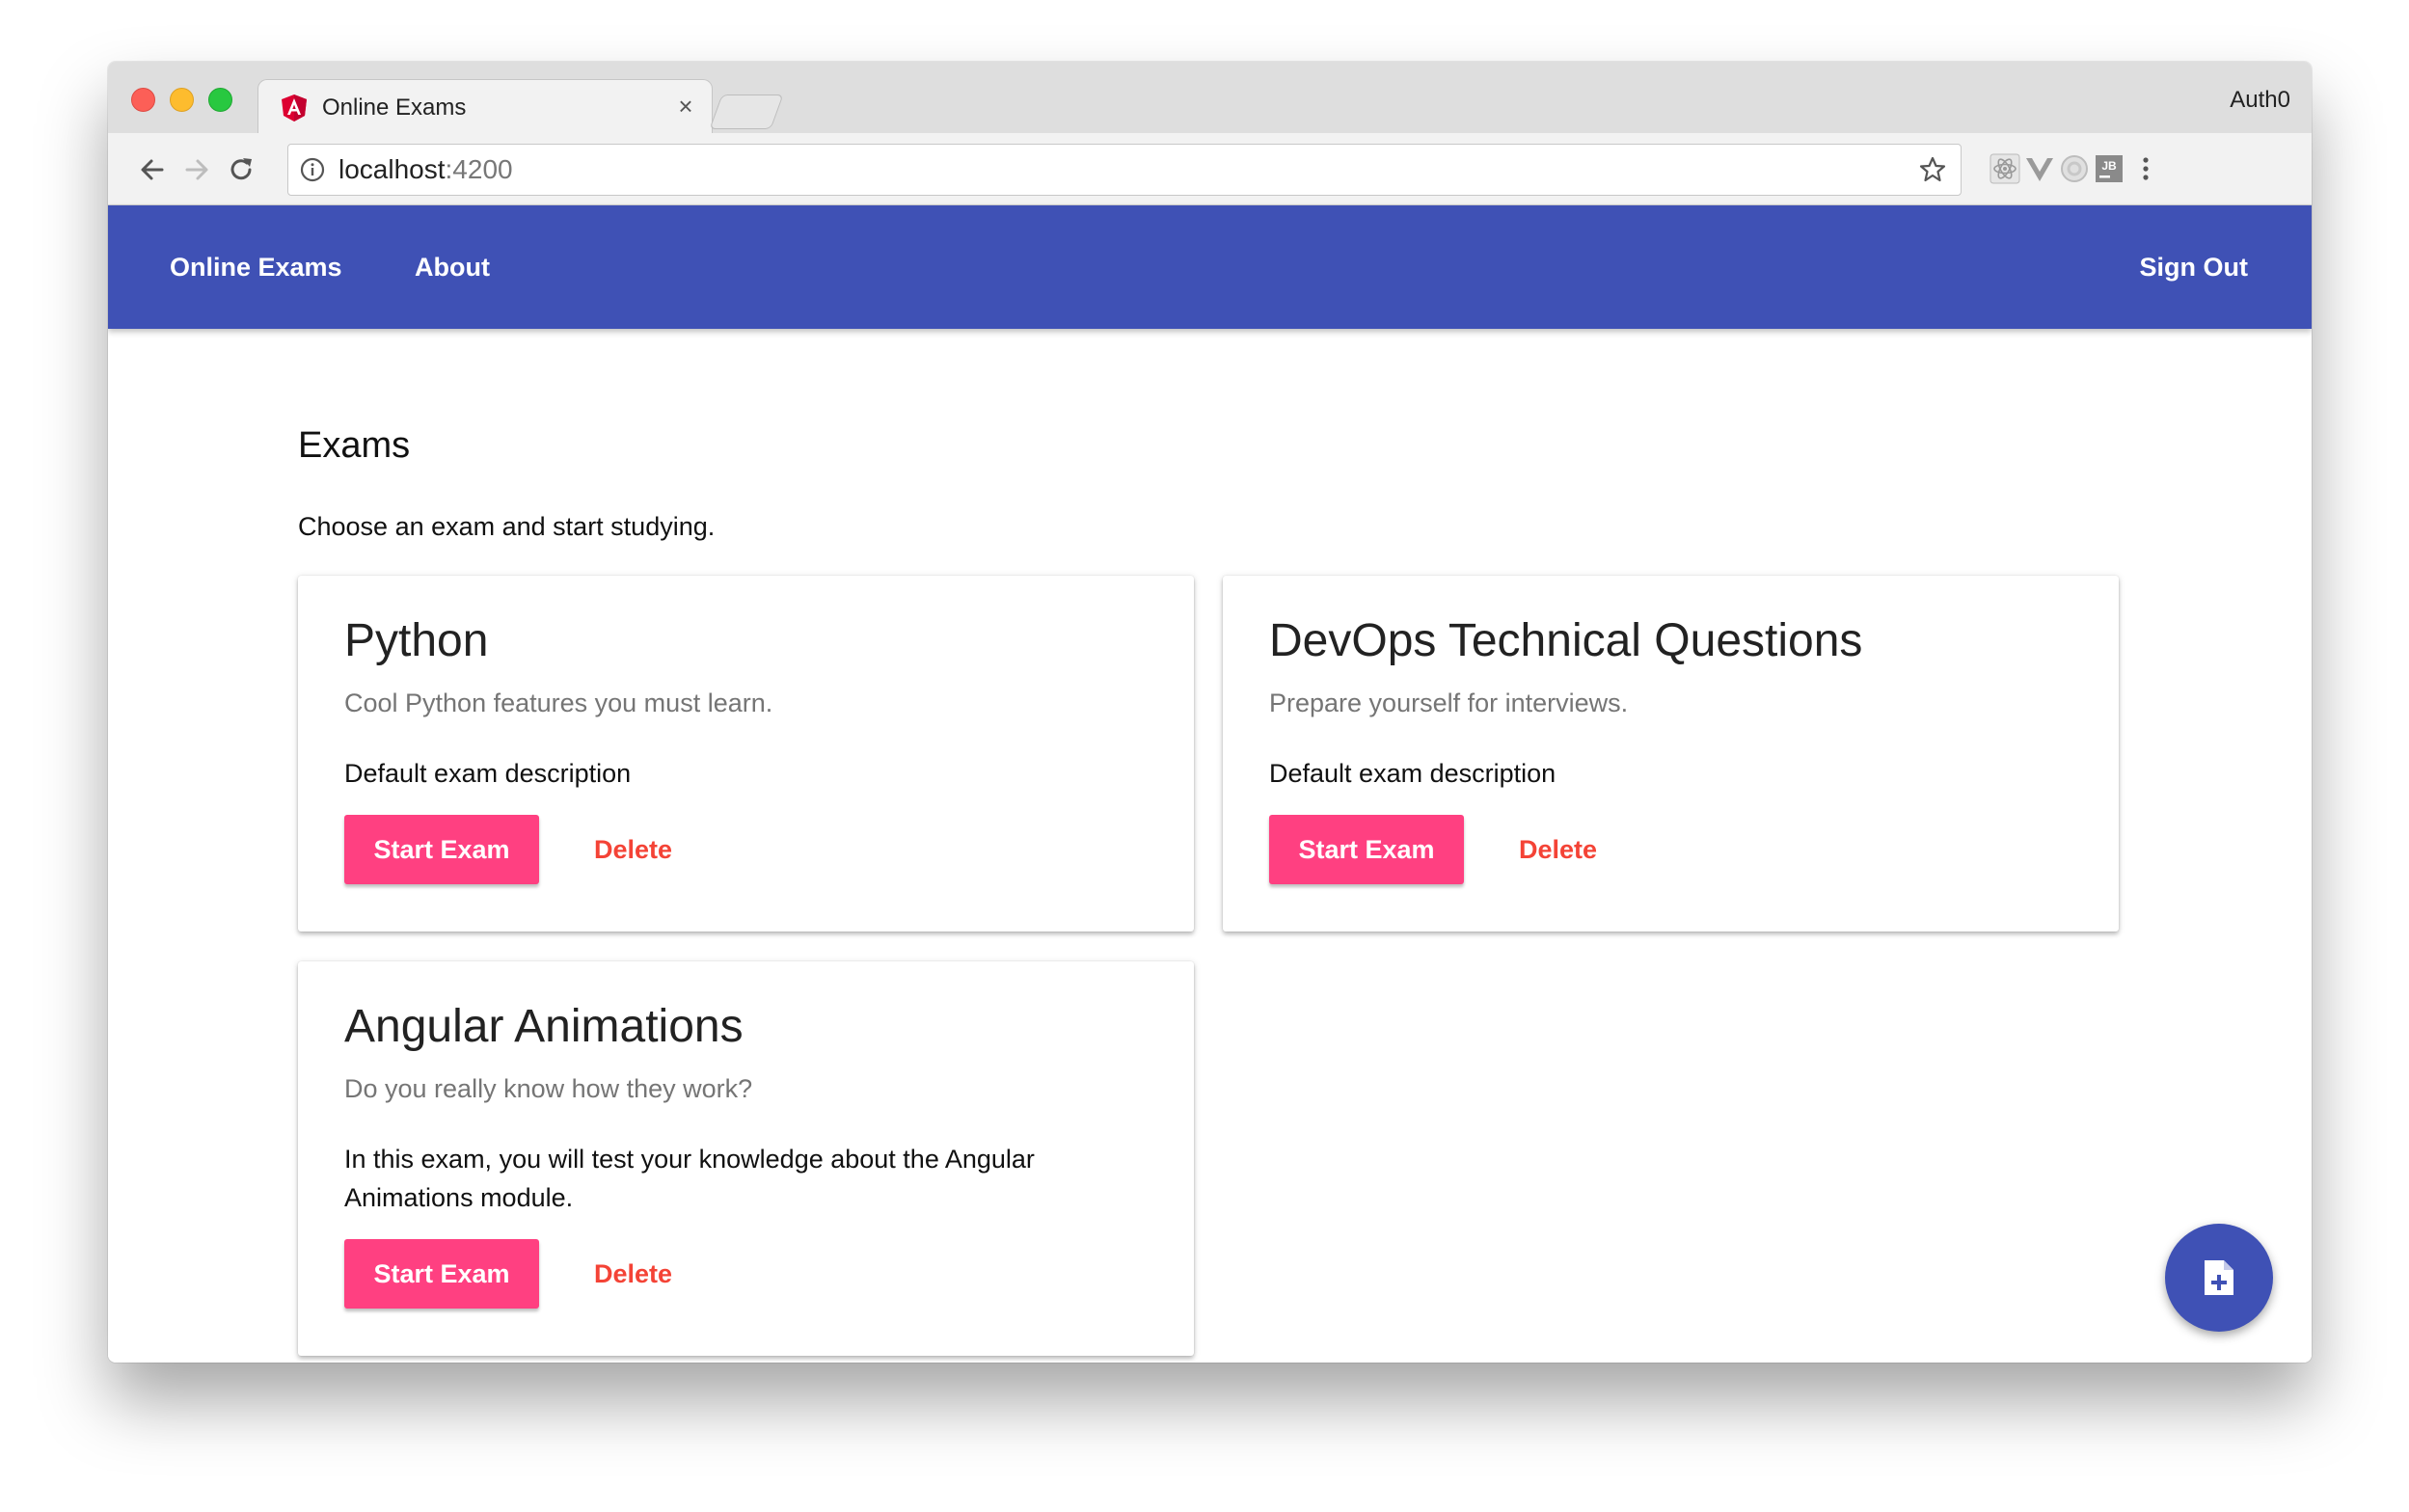 This screenshot has height=1512, width=2409. Describe the element at coordinates (2005, 168) in the screenshot. I see `react-devtools-icon` at that location.